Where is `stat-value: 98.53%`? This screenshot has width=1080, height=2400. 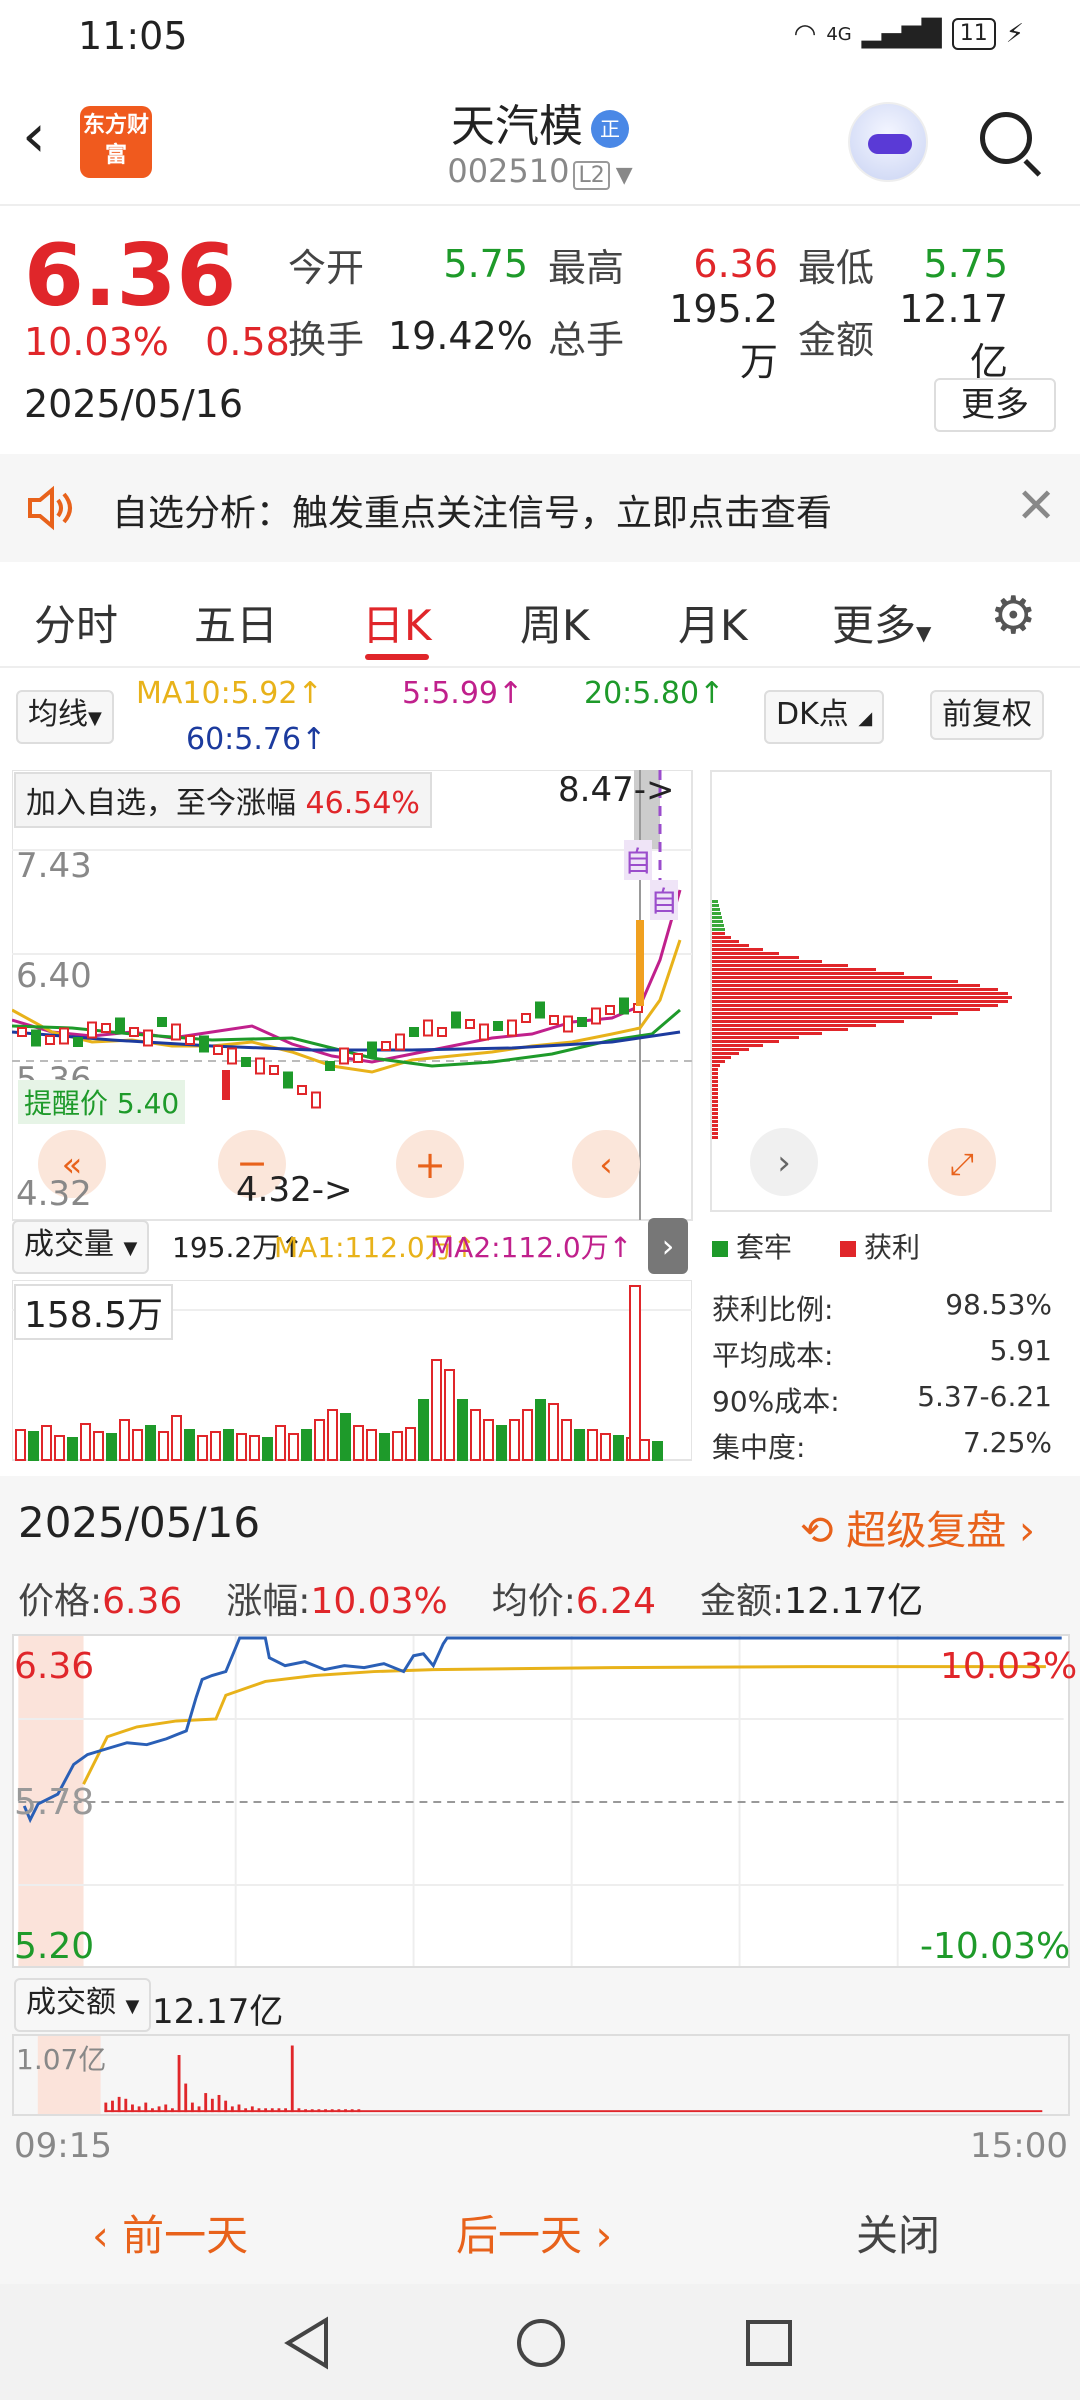
stat-value: 98.53% is located at coordinates (998, 1304).